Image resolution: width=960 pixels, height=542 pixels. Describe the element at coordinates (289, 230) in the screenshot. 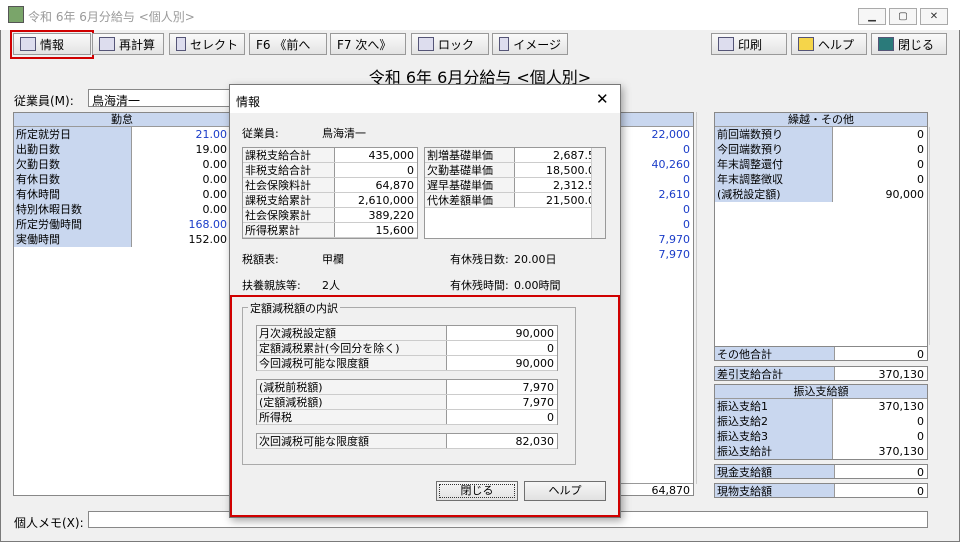

I see `row-label: 所得税累計` at that location.